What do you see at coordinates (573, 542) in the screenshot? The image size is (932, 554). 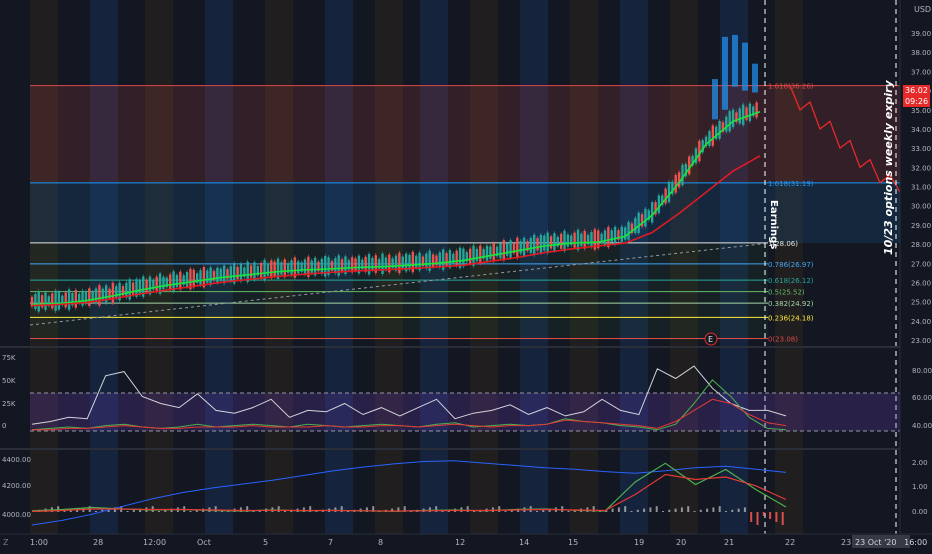 I see `time-tick-label: 15` at bounding box center [573, 542].